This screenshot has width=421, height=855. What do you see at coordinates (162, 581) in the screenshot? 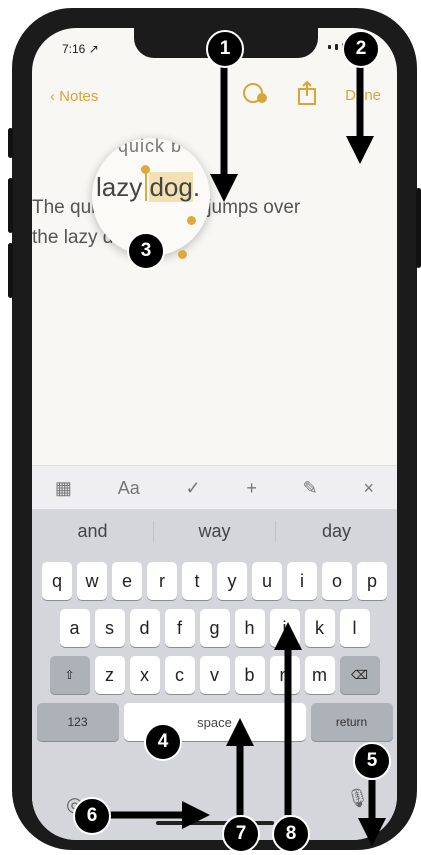
I see `key: r` at bounding box center [162, 581].